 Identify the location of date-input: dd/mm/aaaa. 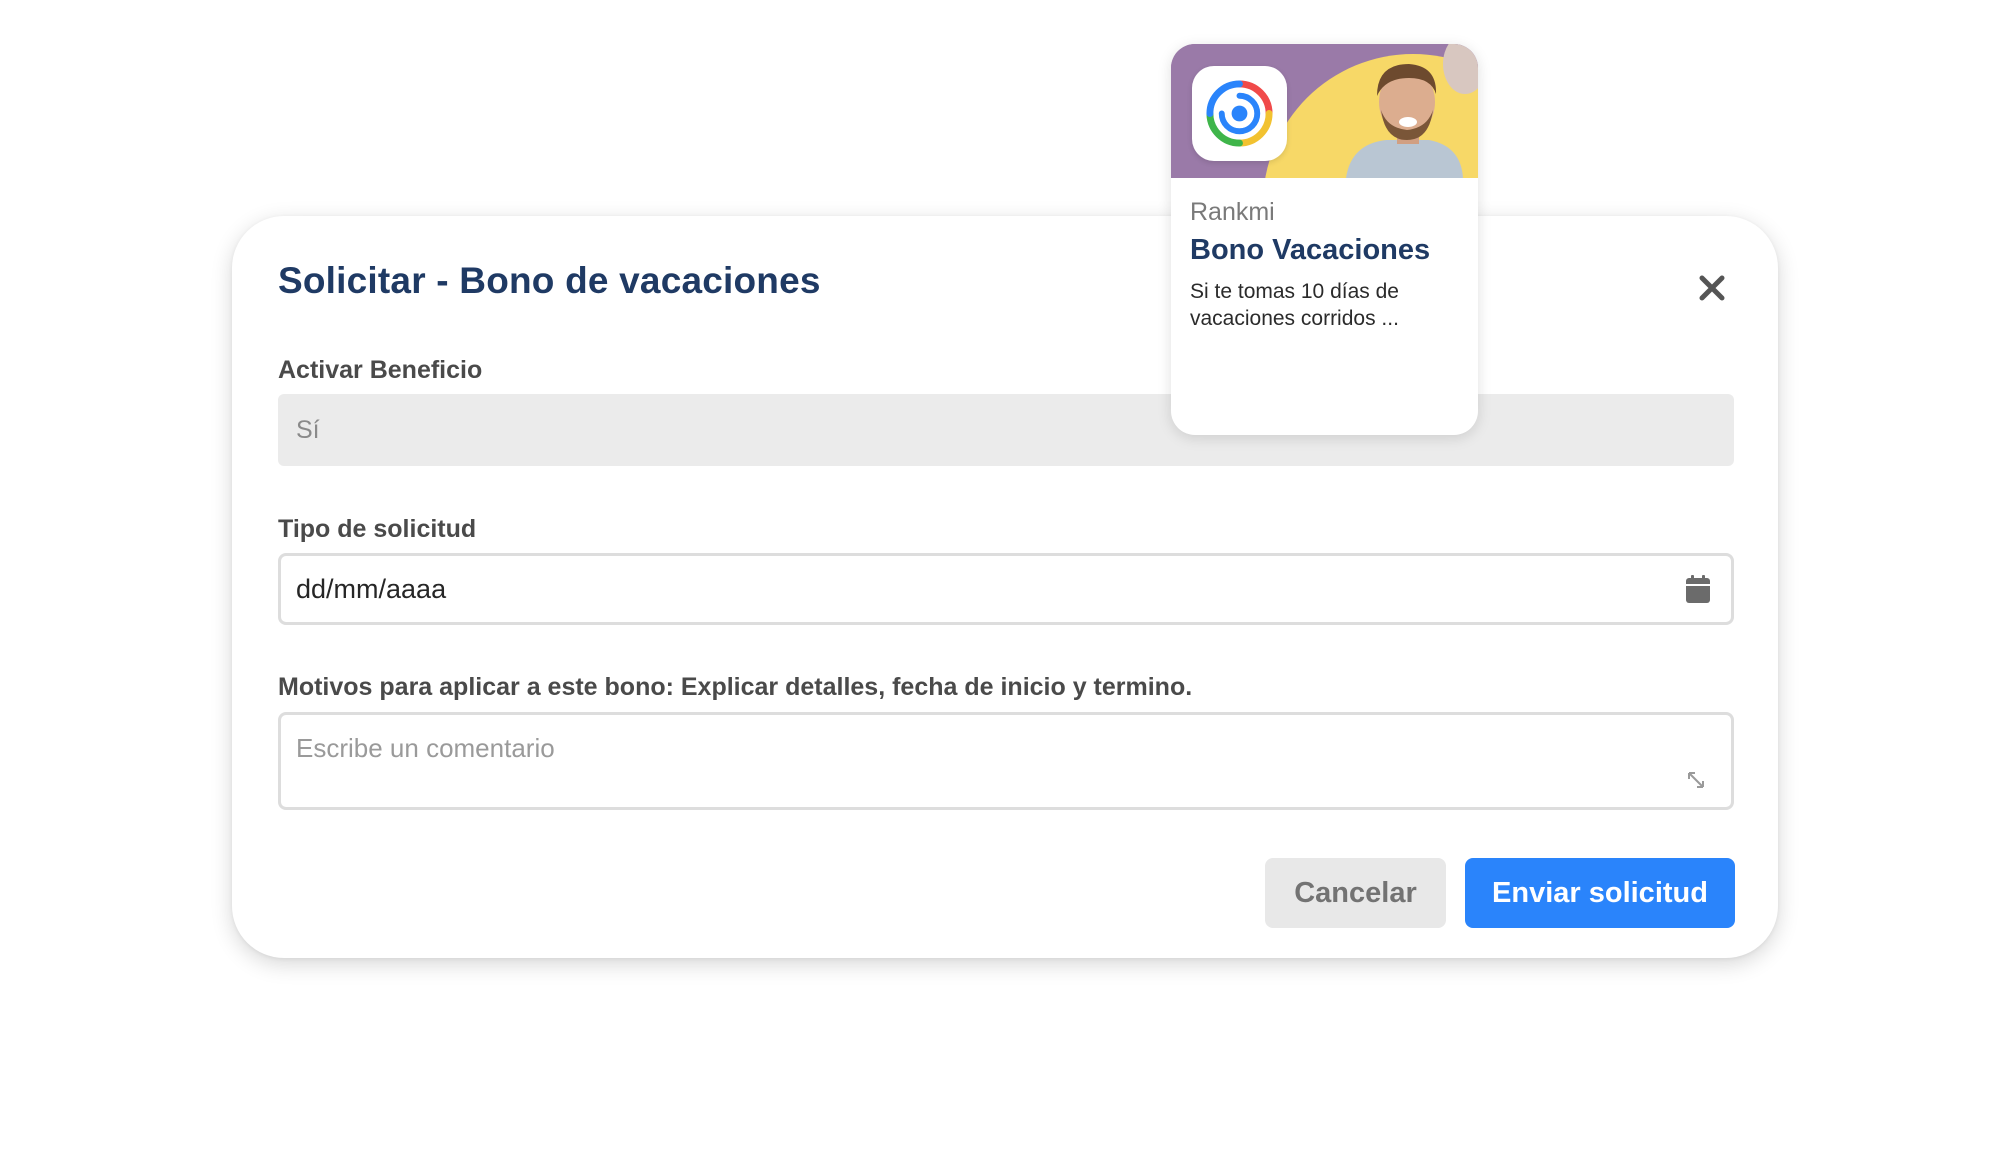
(1006, 589).